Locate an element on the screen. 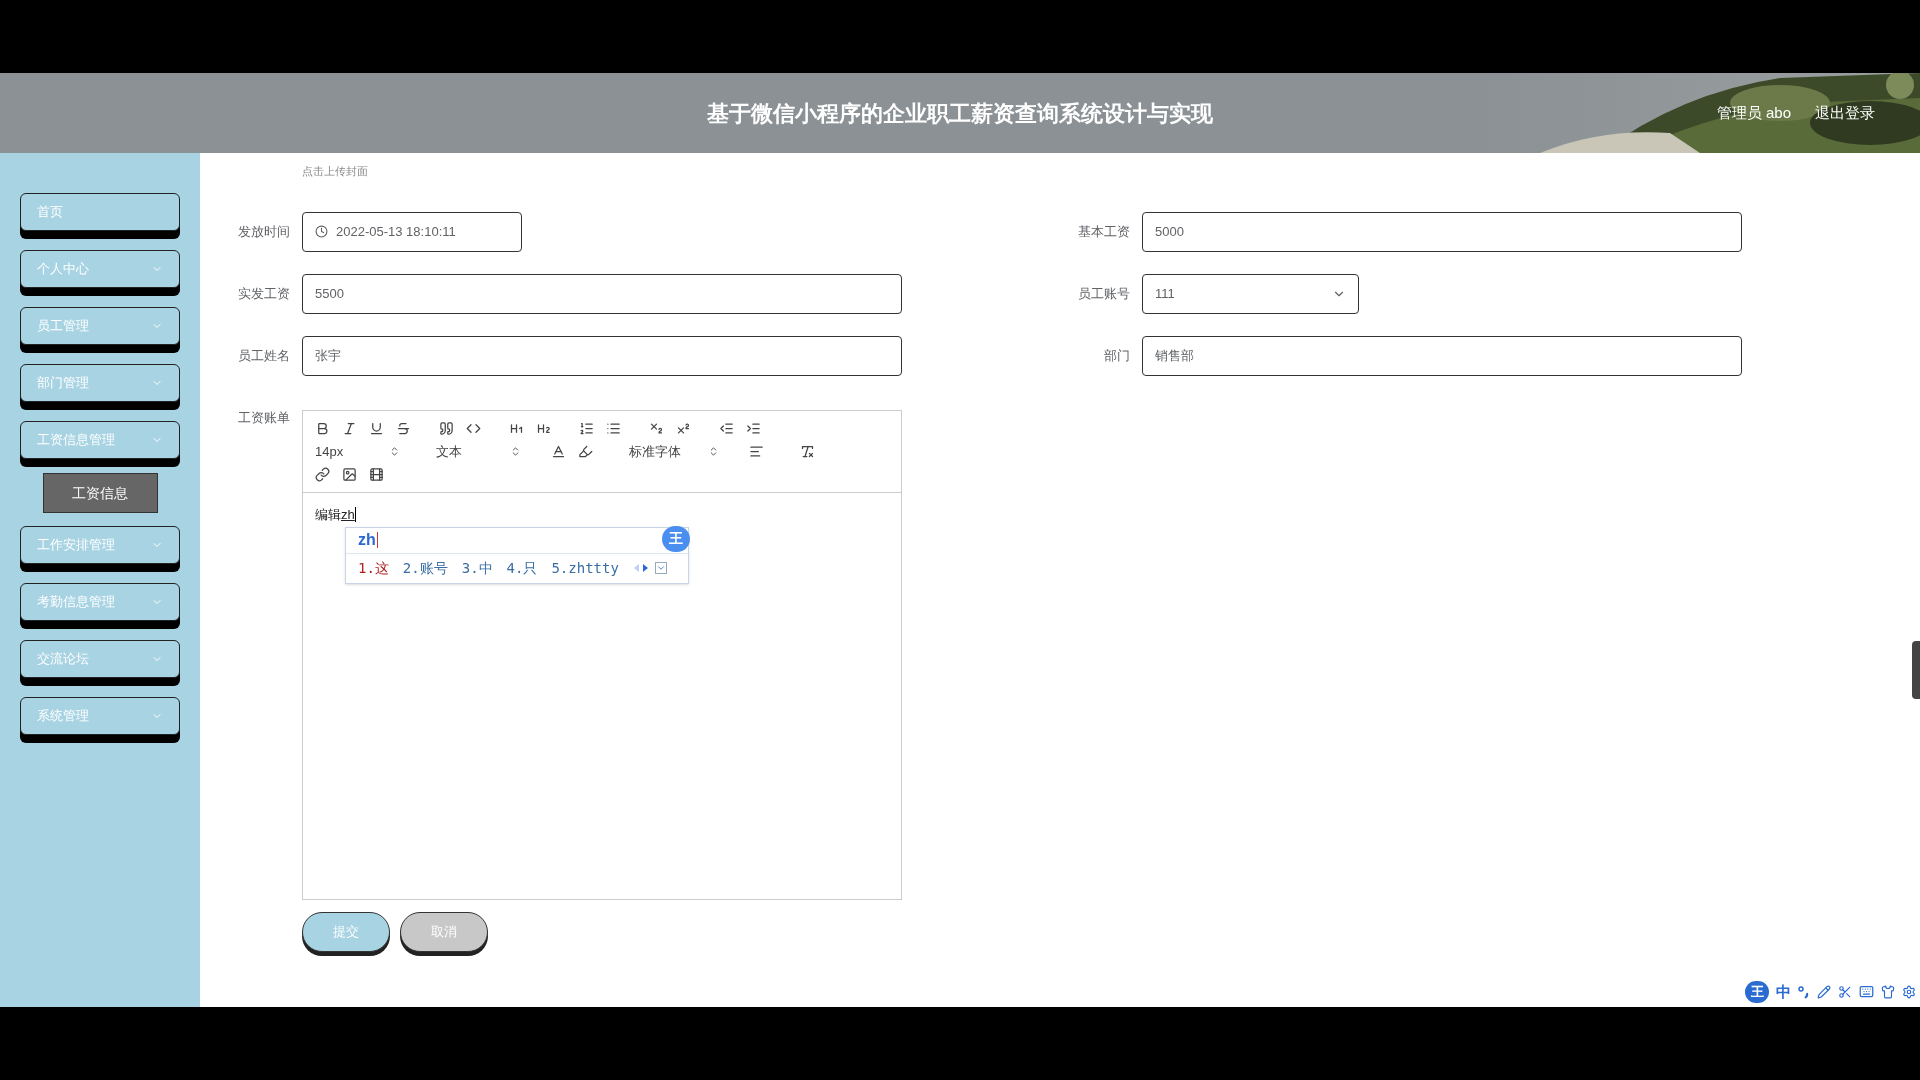 The width and height of the screenshot is (1920, 1080). ime-candidate: 5.zhttty is located at coordinates (585, 568).